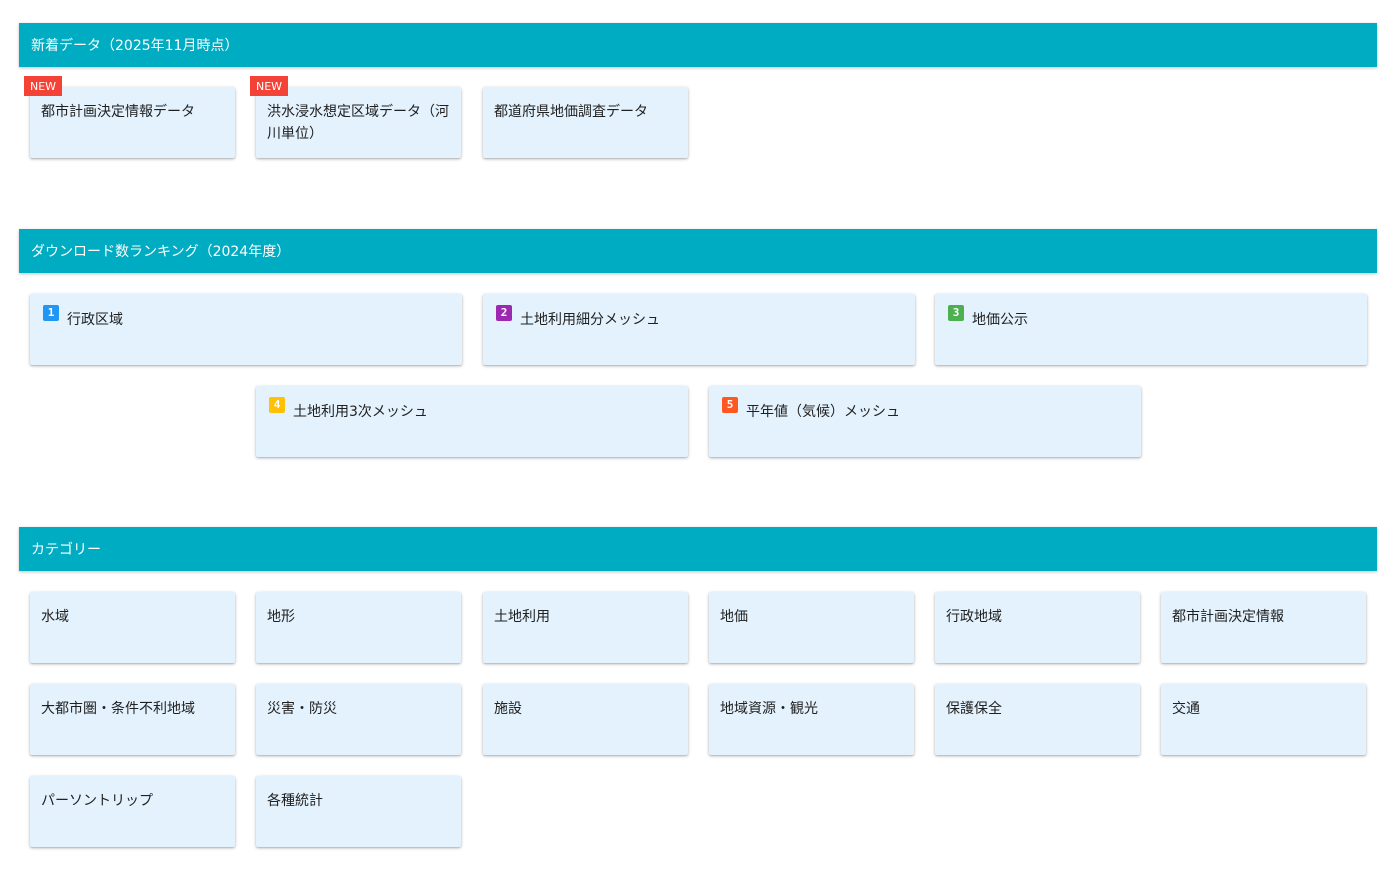 The image size is (1400, 886). Describe the element at coordinates (132, 811) in the screenshot. I see `category-card-person-trip: パーソントリップ` at that location.